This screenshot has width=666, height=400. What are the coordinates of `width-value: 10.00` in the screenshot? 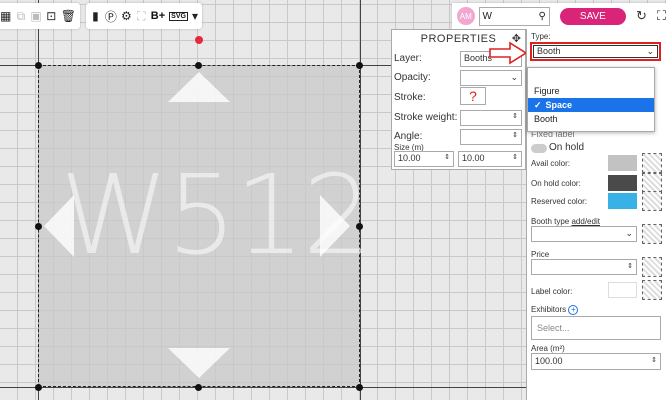 It's located at (409, 158).